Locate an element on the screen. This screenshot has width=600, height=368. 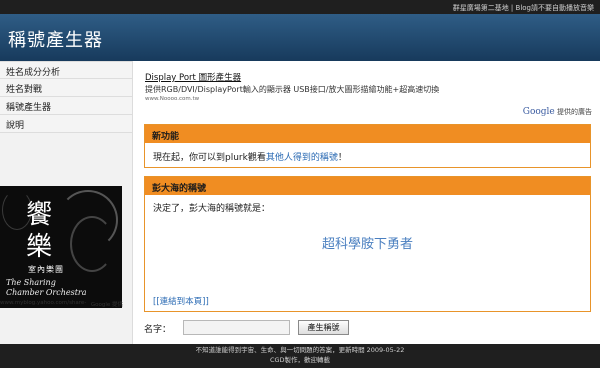
sidebar-item-name-analysis: 姓名成分分析 is located at coordinates (66, 70).